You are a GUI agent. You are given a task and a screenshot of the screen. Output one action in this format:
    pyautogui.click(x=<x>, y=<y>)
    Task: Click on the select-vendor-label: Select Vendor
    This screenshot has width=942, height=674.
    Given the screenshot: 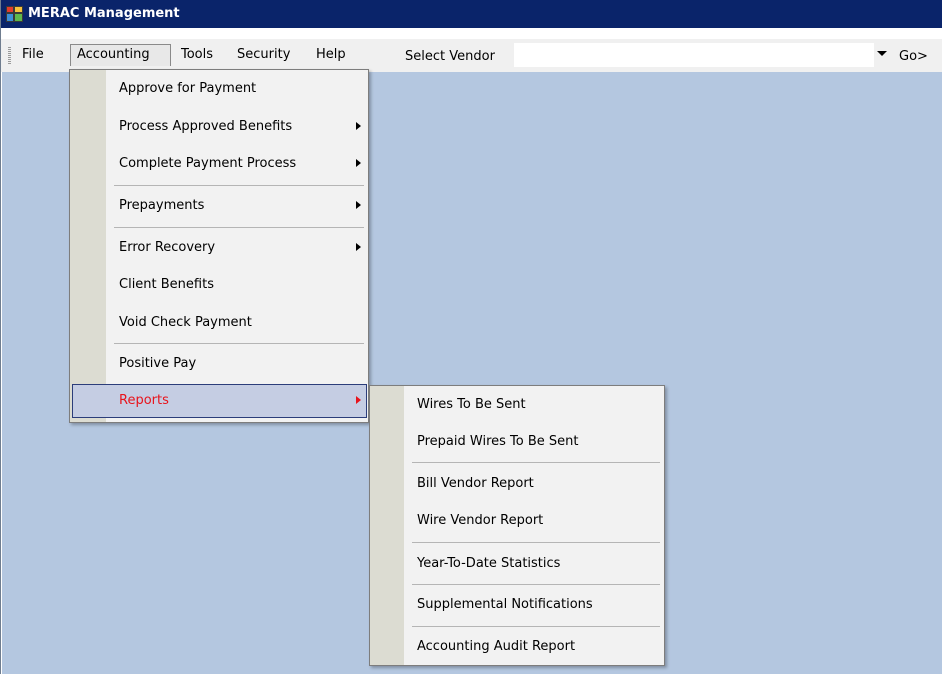 What is the action you would take?
    pyautogui.click(x=450, y=56)
    